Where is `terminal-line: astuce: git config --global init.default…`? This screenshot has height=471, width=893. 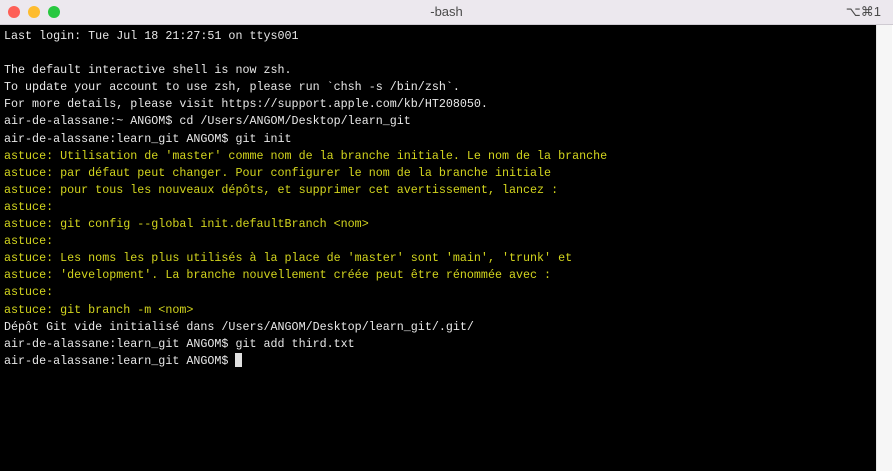 terminal-line: astuce: git config --global init.default… is located at coordinates (186, 224).